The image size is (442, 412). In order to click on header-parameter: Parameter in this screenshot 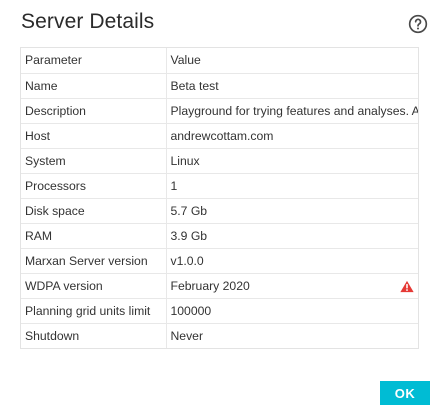, I will do `click(94, 61)`.